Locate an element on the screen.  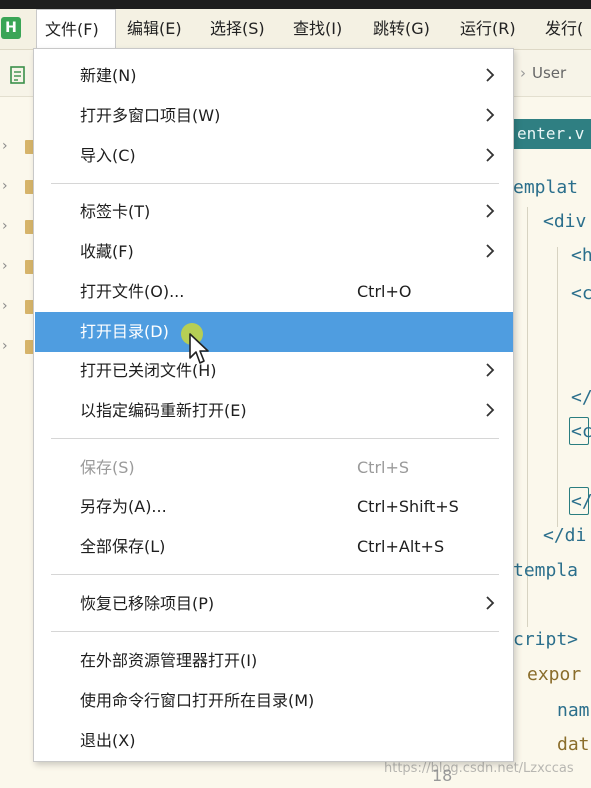
menu-item-tabs: 标签卡(T) is located at coordinates (274, 212).